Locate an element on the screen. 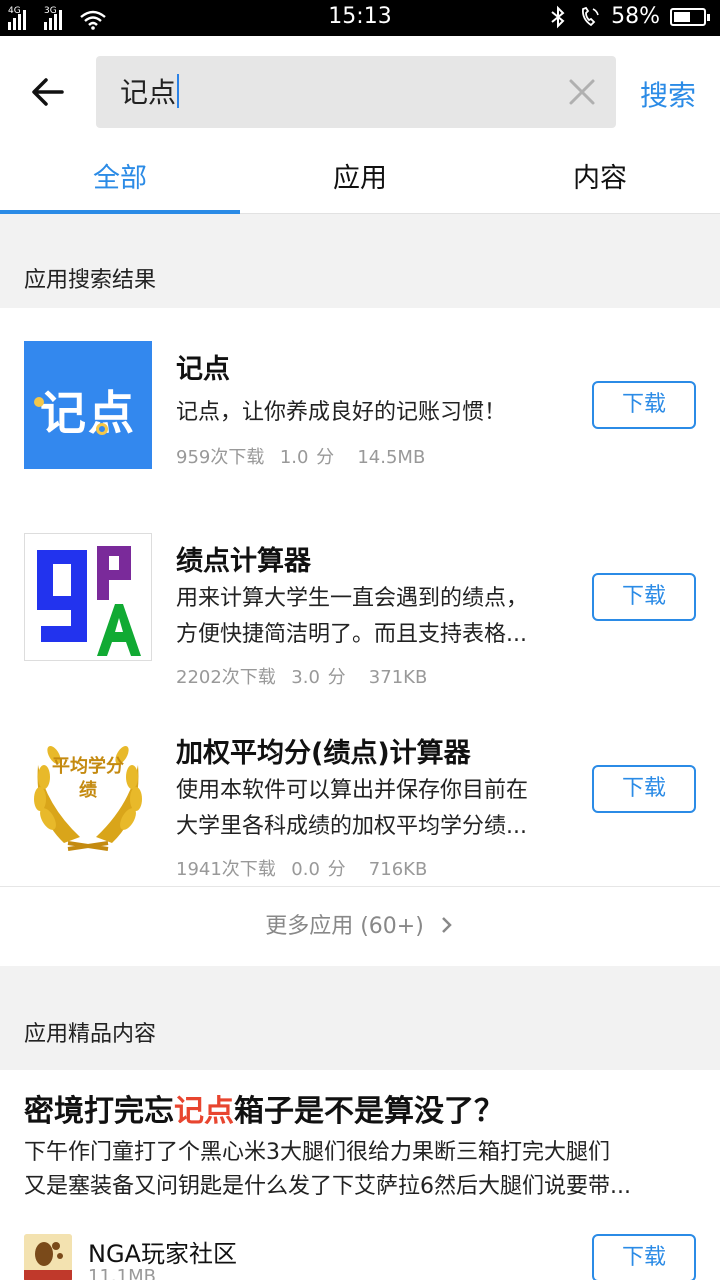 Image resolution: width=720 pixels, height=1280 pixels. phone-icon is located at coordinates (590, 16).